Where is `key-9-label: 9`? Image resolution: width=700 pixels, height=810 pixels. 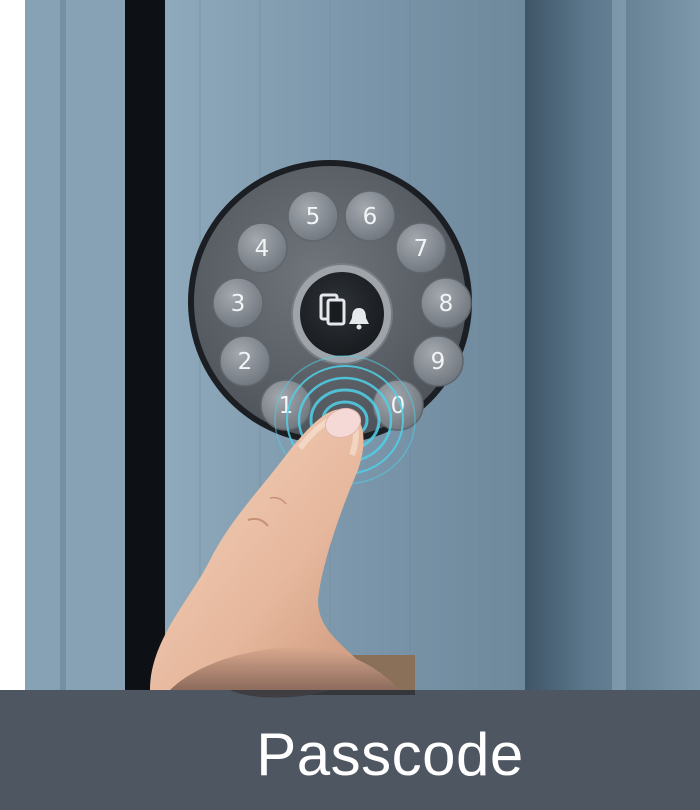
key-9-label: 9 is located at coordinates (438, 362).